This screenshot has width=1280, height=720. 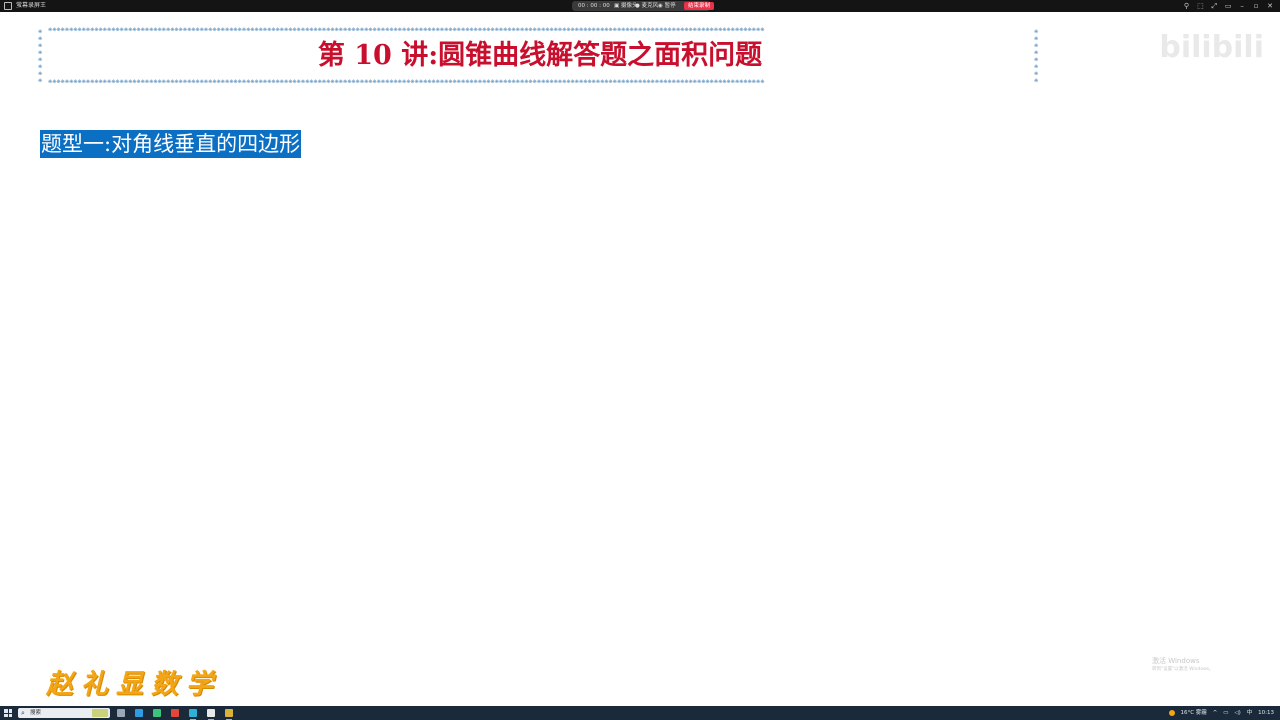 I want to click on taskbar-apps, so click(x=178, y=713).